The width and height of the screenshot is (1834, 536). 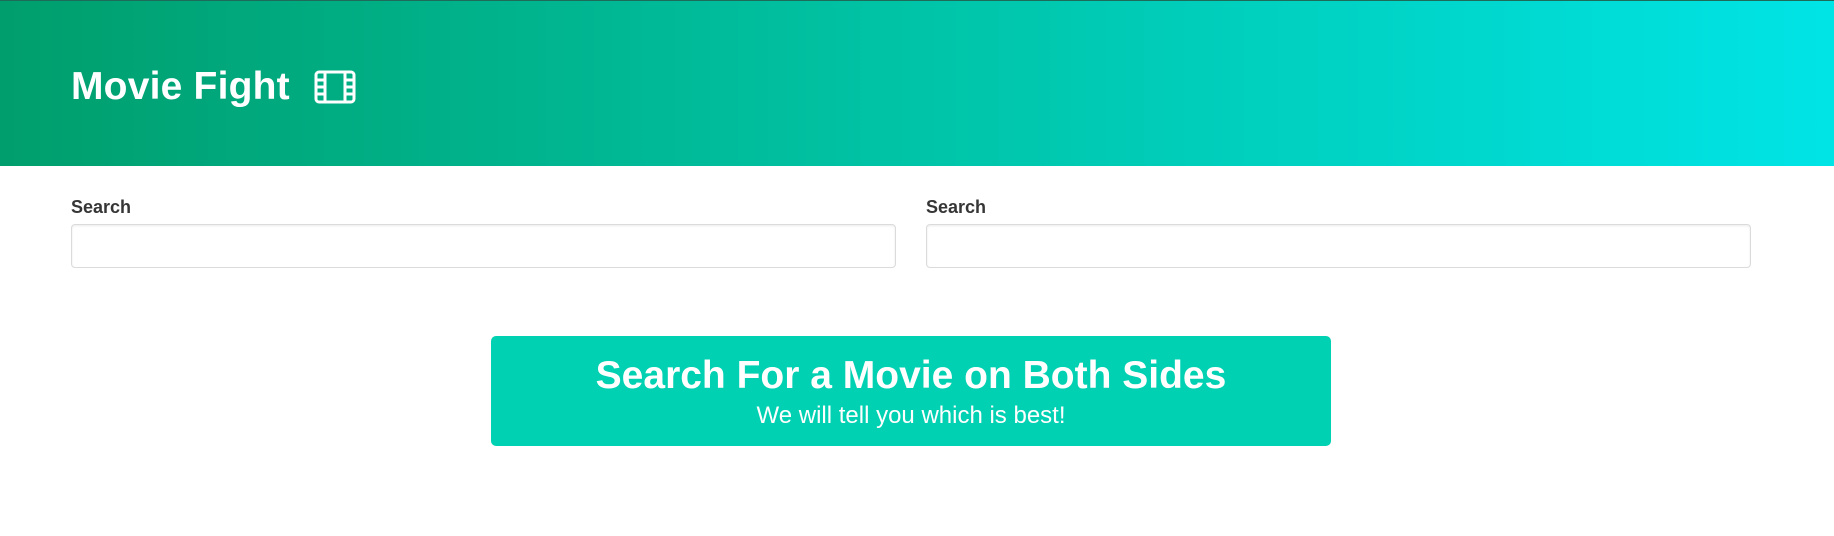 I want to click on left-column: Search, so click(x=483, y=232).